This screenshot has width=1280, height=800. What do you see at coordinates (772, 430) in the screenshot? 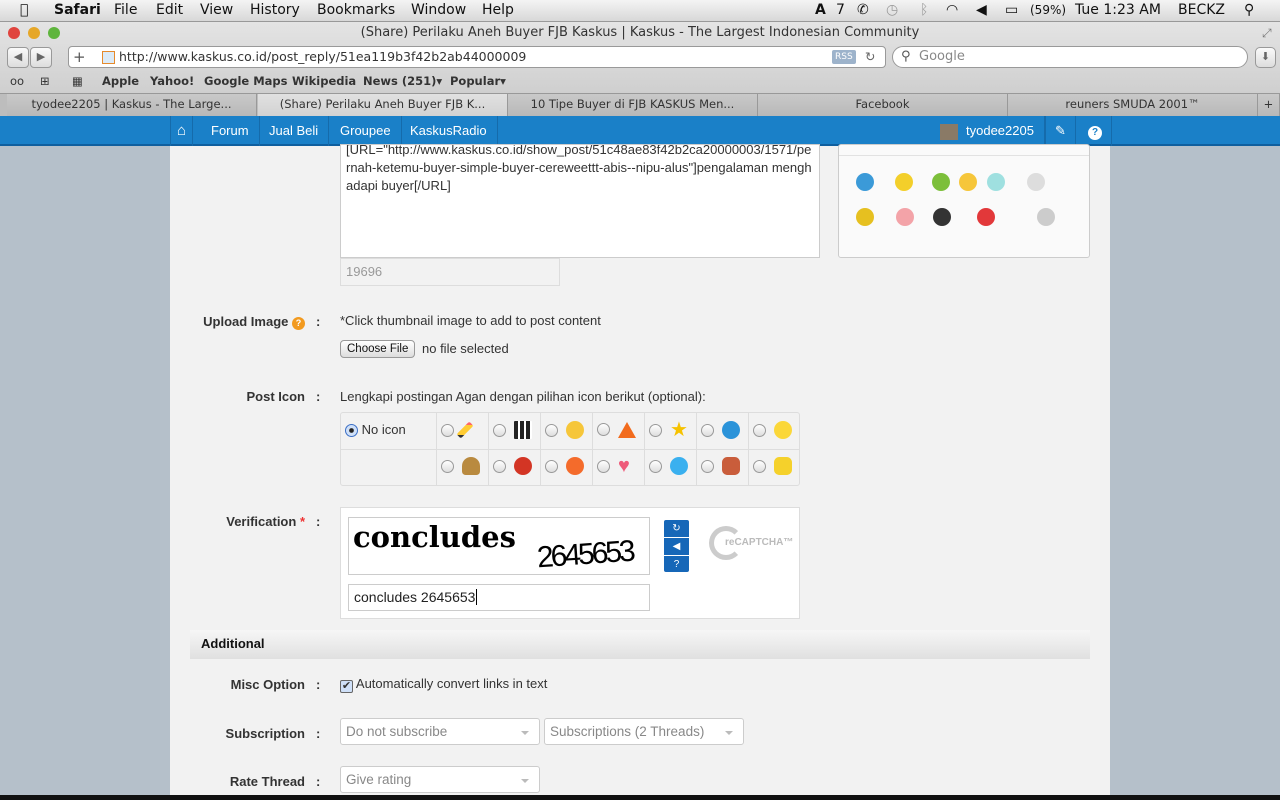
I see `post-icon-option-smile` at bounding box center [772, 430].